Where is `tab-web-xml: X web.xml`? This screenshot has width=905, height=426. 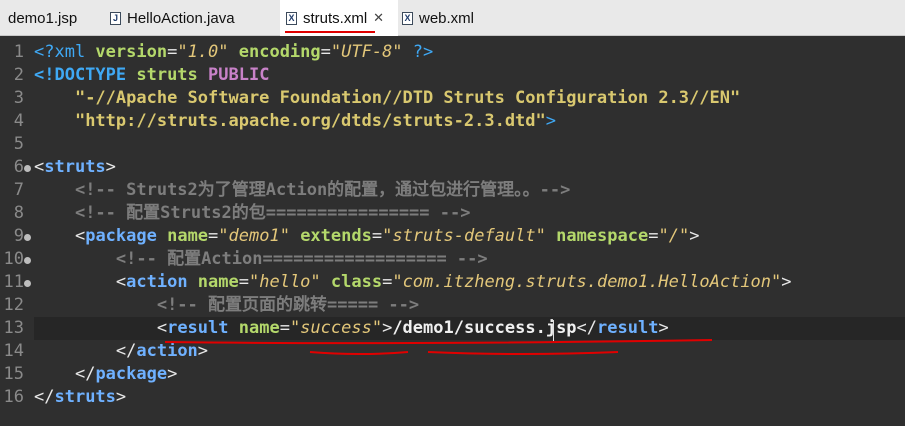 tab-web-xml: X web.xml is located at coordinates (457, 18).